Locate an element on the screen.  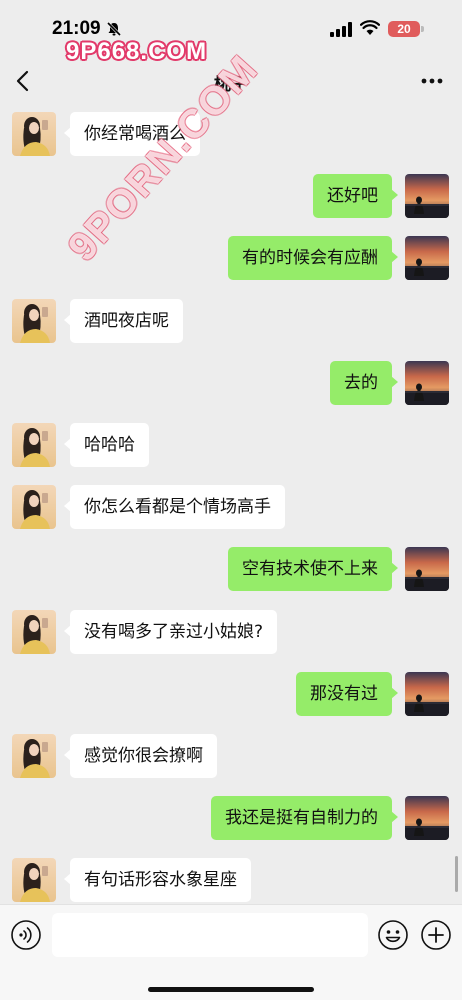
more-dots-icon is located at coordinates (432, 81).